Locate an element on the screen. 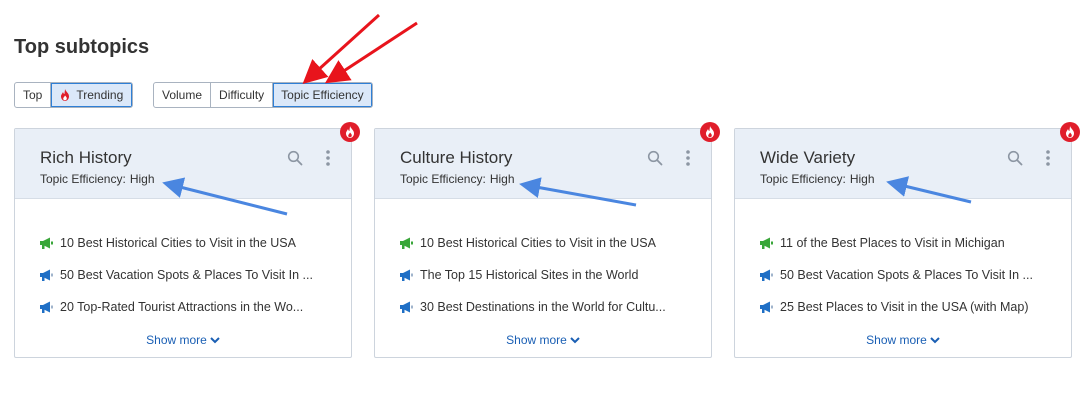 The height and width of the screenshot is (393, 1086). card-header: Rich History Topic Efficiency: High is located at coordinates (183, 164).